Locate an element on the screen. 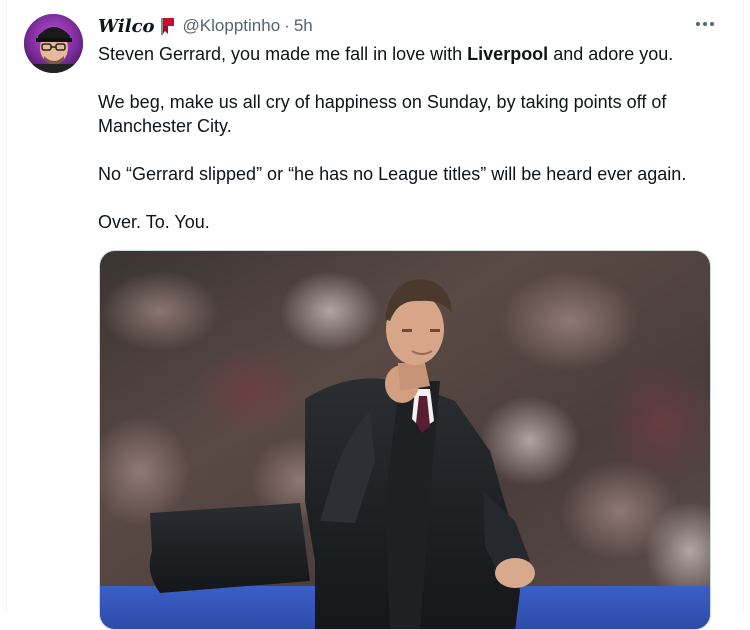 This screenshot has height=630, width=750. tweet-timestamp: 5h is located at coordinates (303, 26).